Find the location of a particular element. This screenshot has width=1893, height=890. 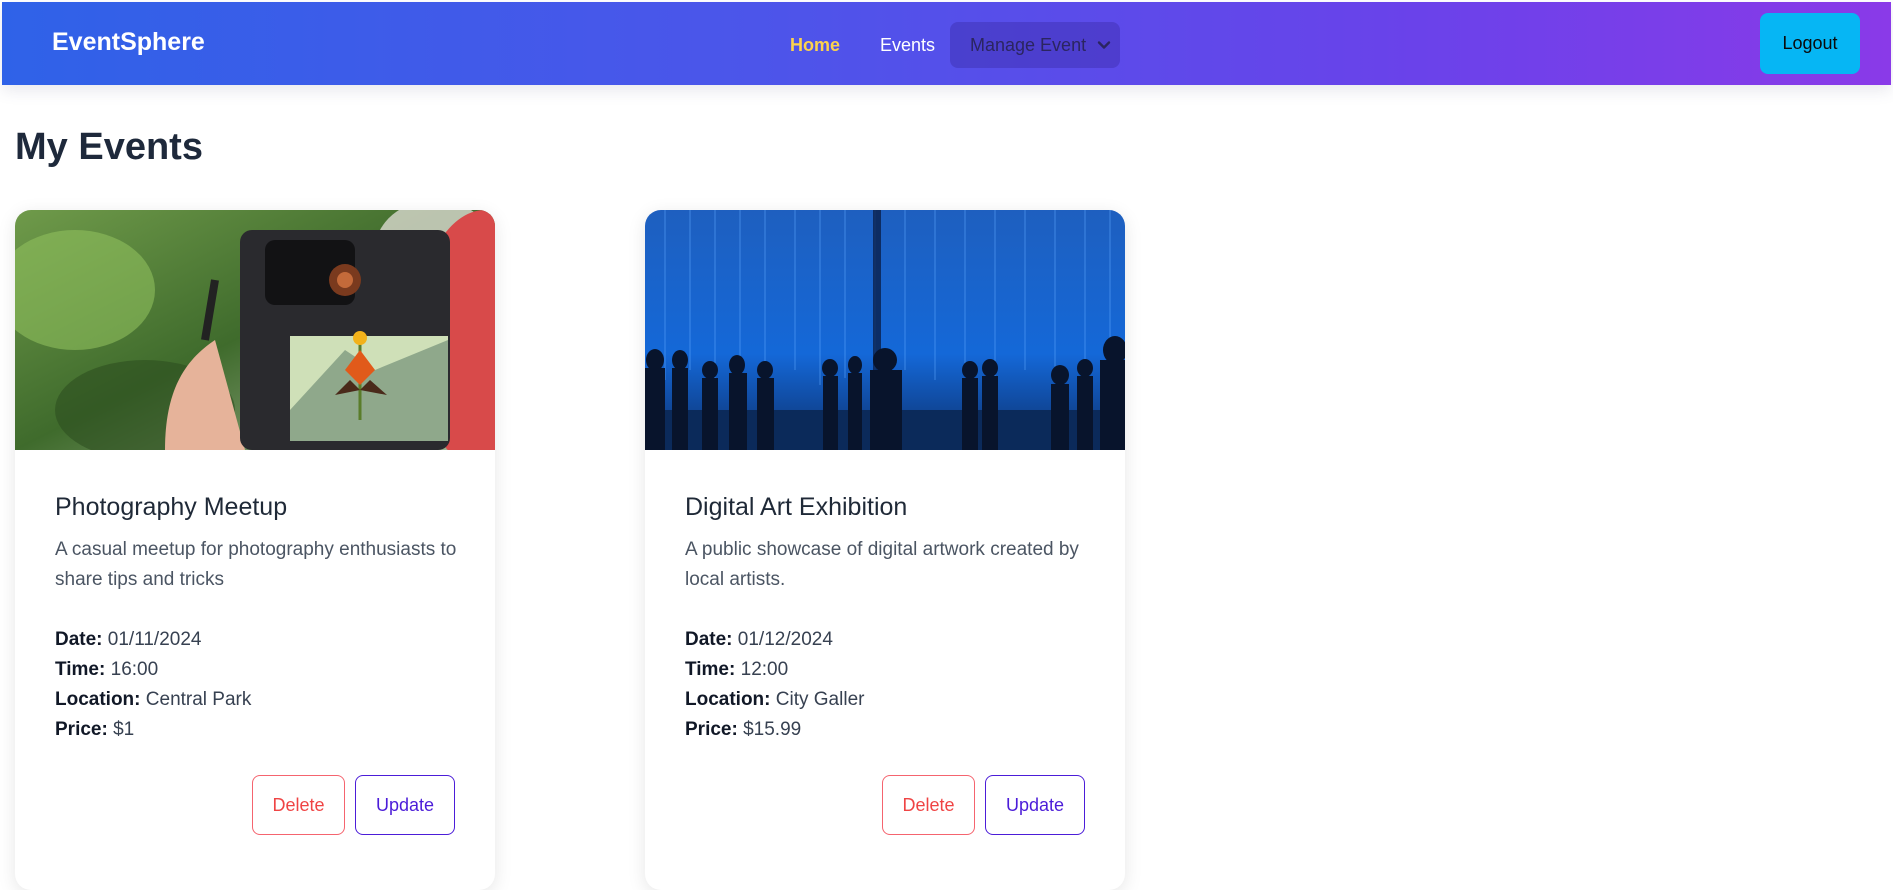

manage-event-dropdown: Manage Event is located at coordinates (1035, 45).